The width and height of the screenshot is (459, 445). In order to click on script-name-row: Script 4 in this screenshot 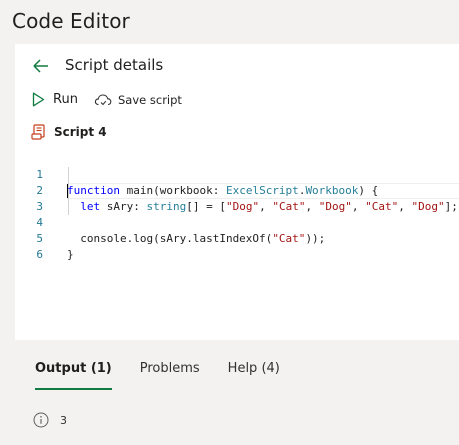, I will do `click(69, 132)`.